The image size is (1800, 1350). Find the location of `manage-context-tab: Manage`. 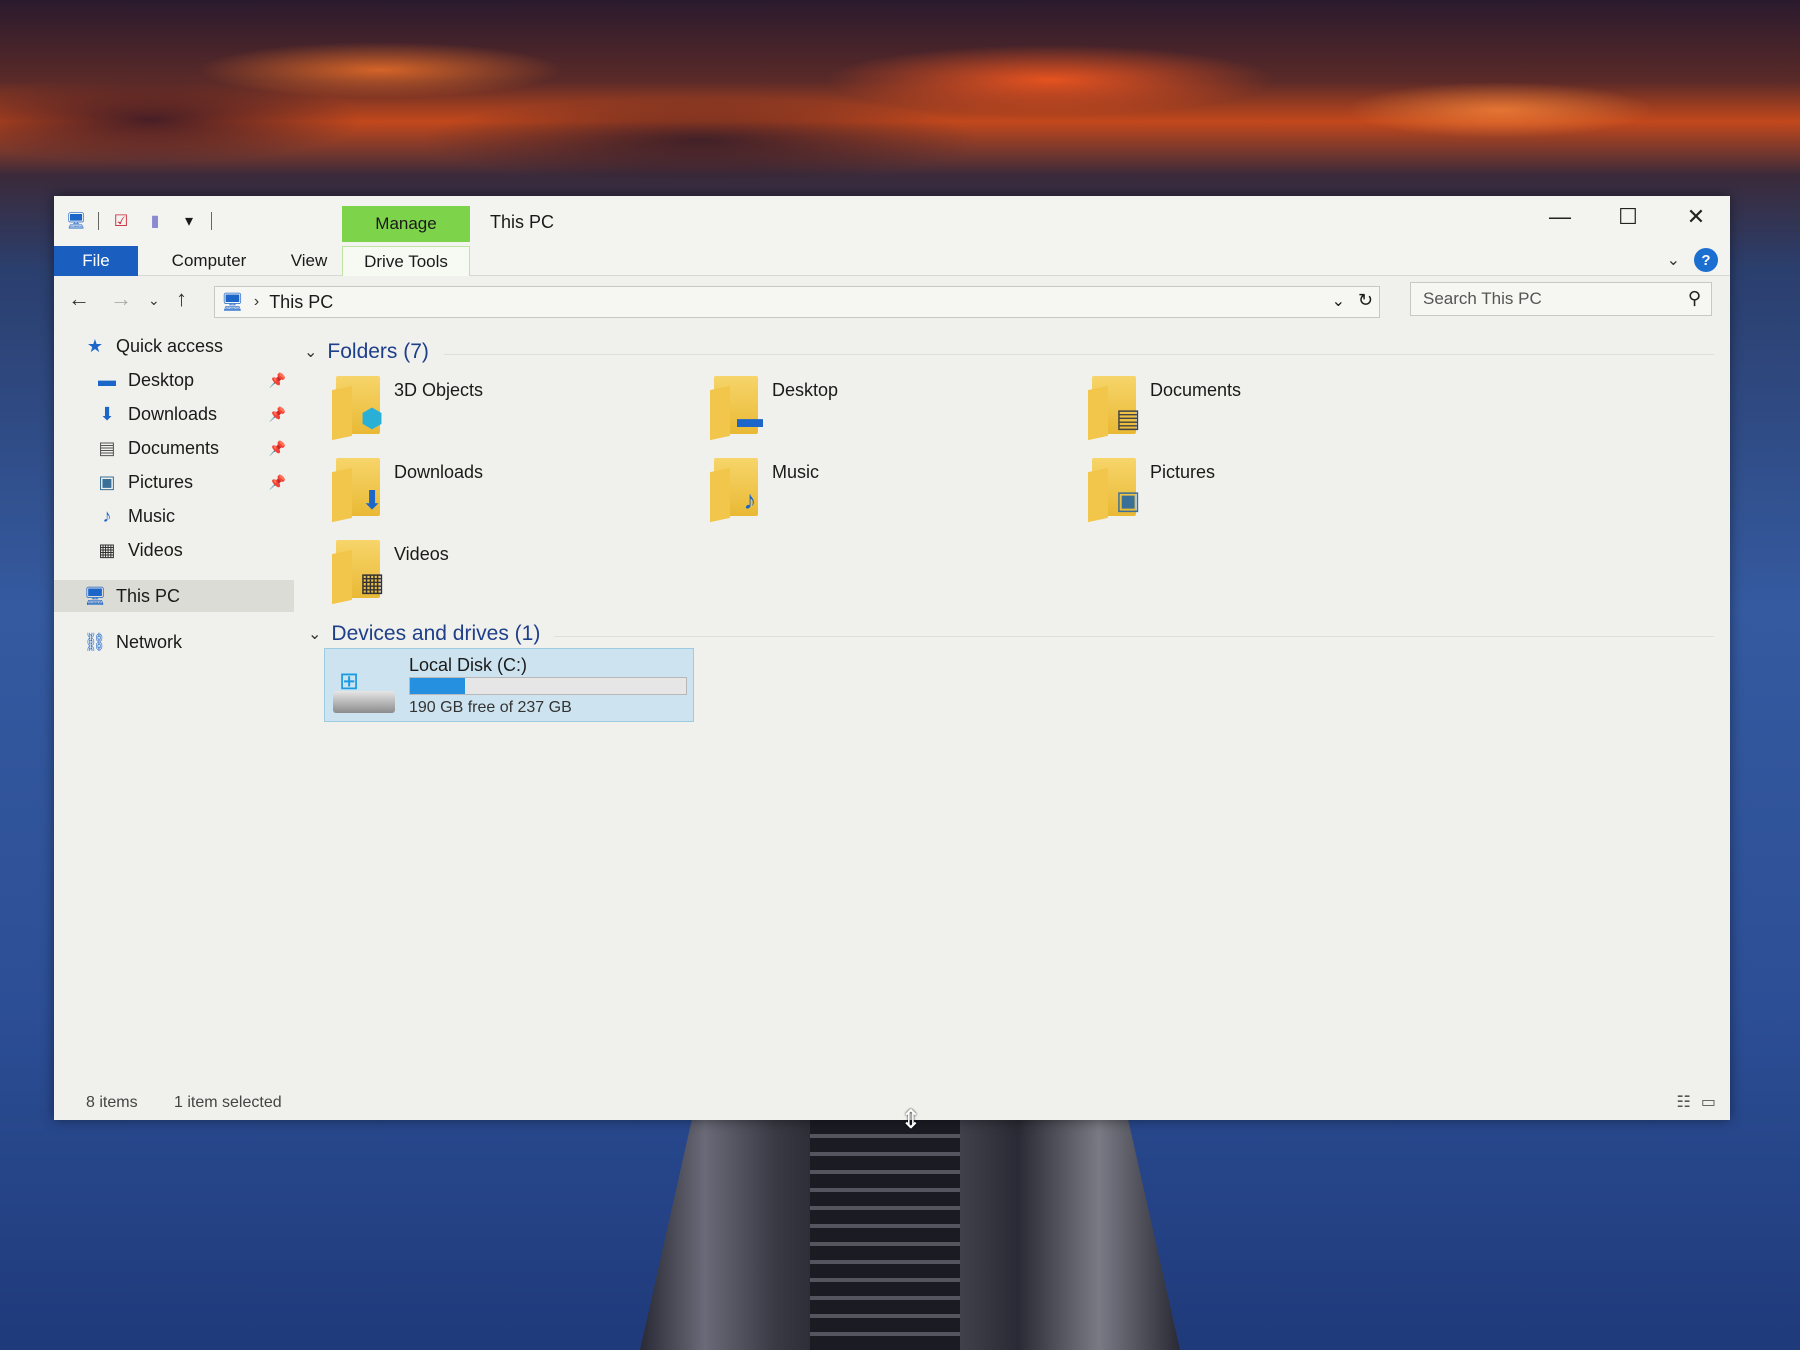

manage-context-tab: Manage is located at coordinates (406, 224).